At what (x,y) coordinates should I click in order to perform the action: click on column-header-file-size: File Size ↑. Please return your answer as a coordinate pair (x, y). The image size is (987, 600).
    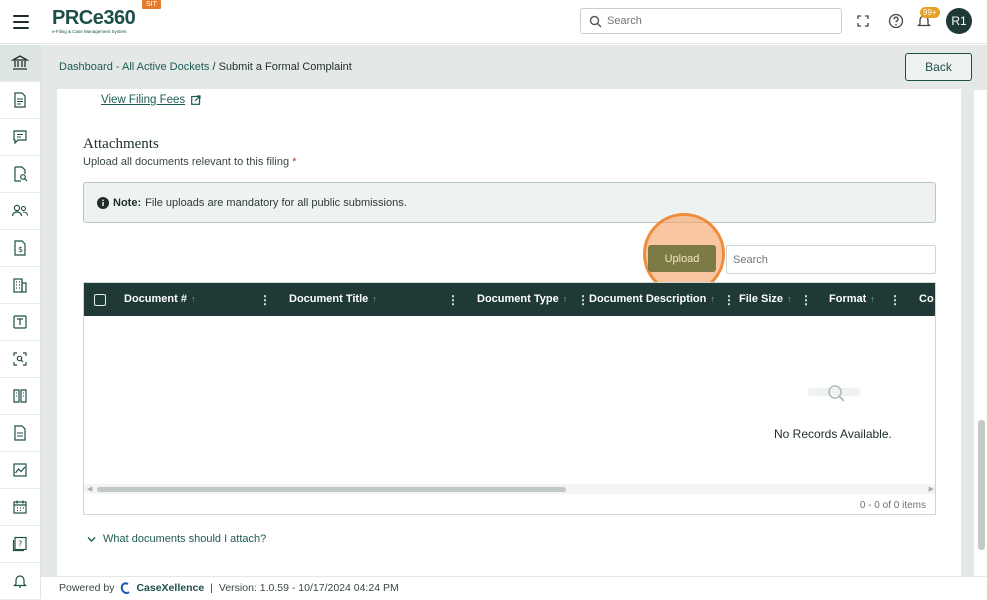
    Looking at the image, I should click on (765, 299).